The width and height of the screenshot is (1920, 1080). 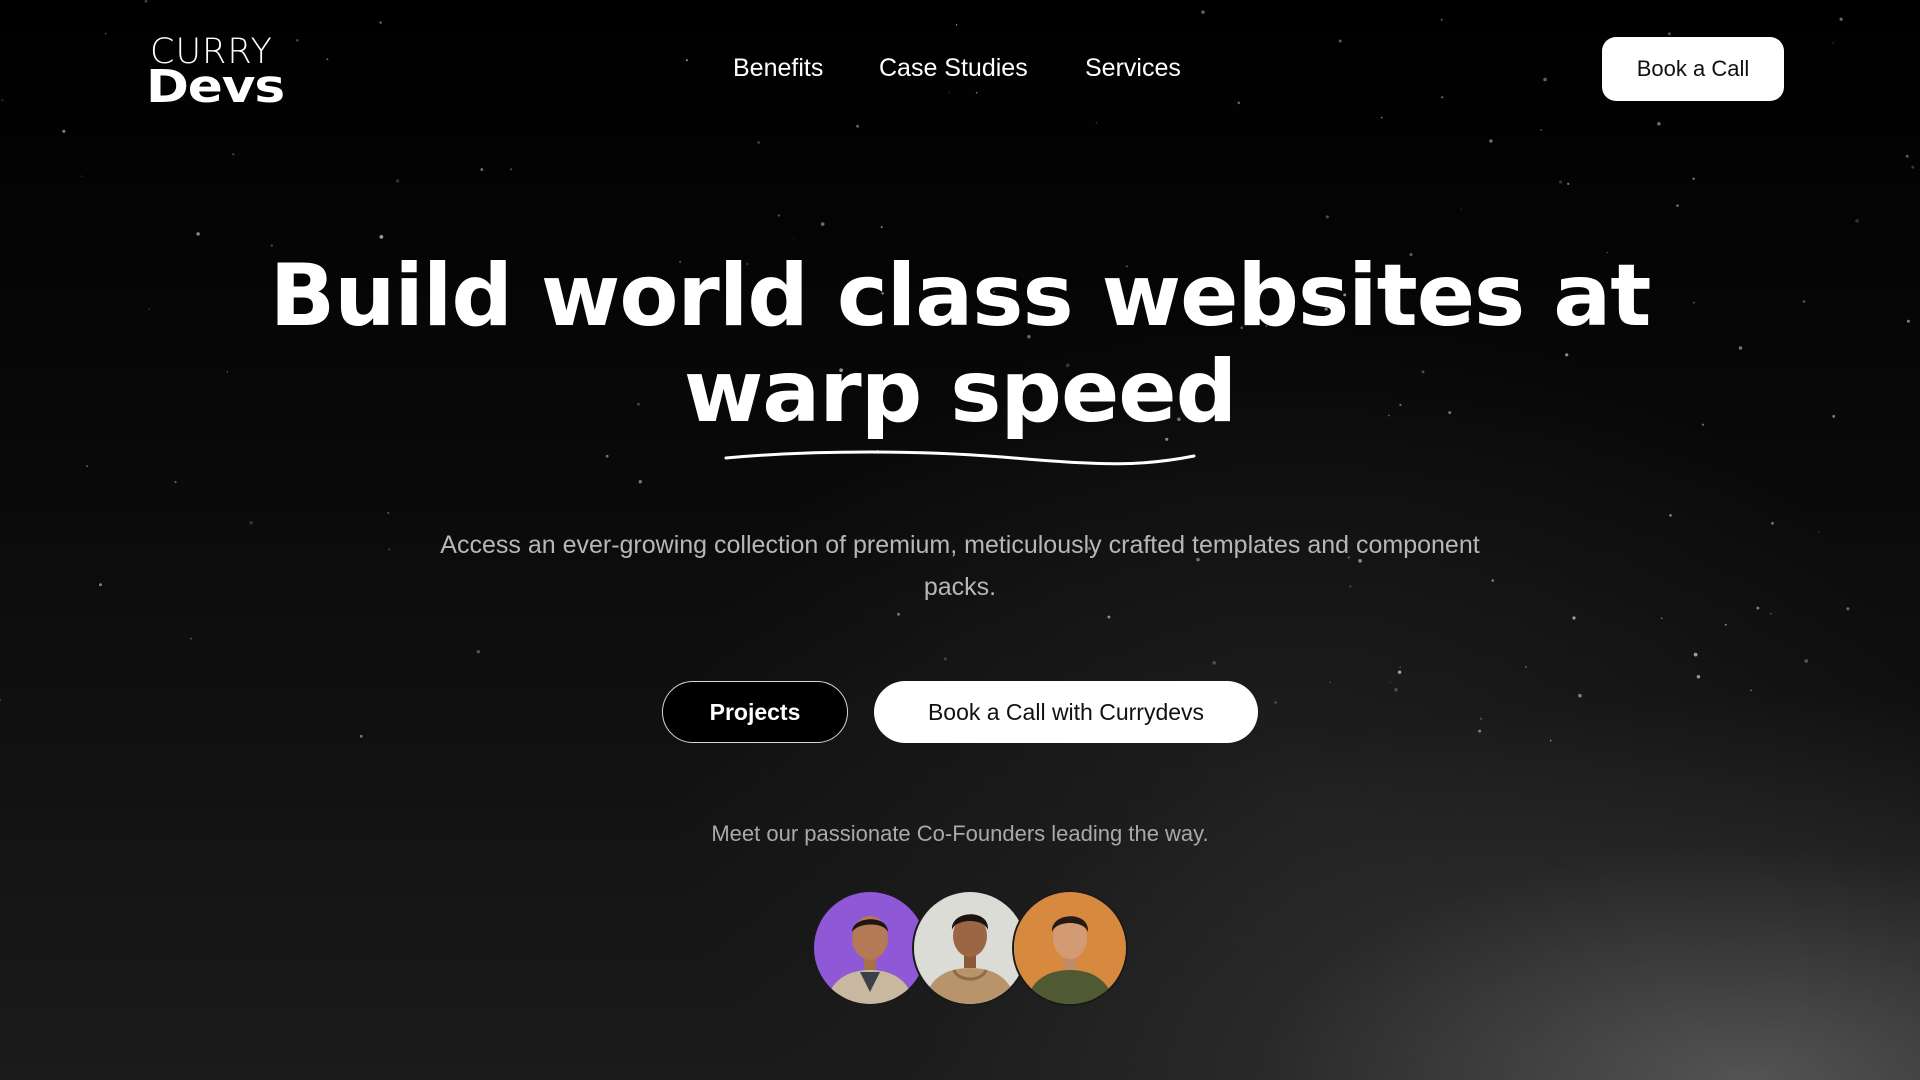 What do you see at coordinates (1133, 68) in the screenshot?
I see `nav-item-services: Services` at bounding box center [1133, 68].